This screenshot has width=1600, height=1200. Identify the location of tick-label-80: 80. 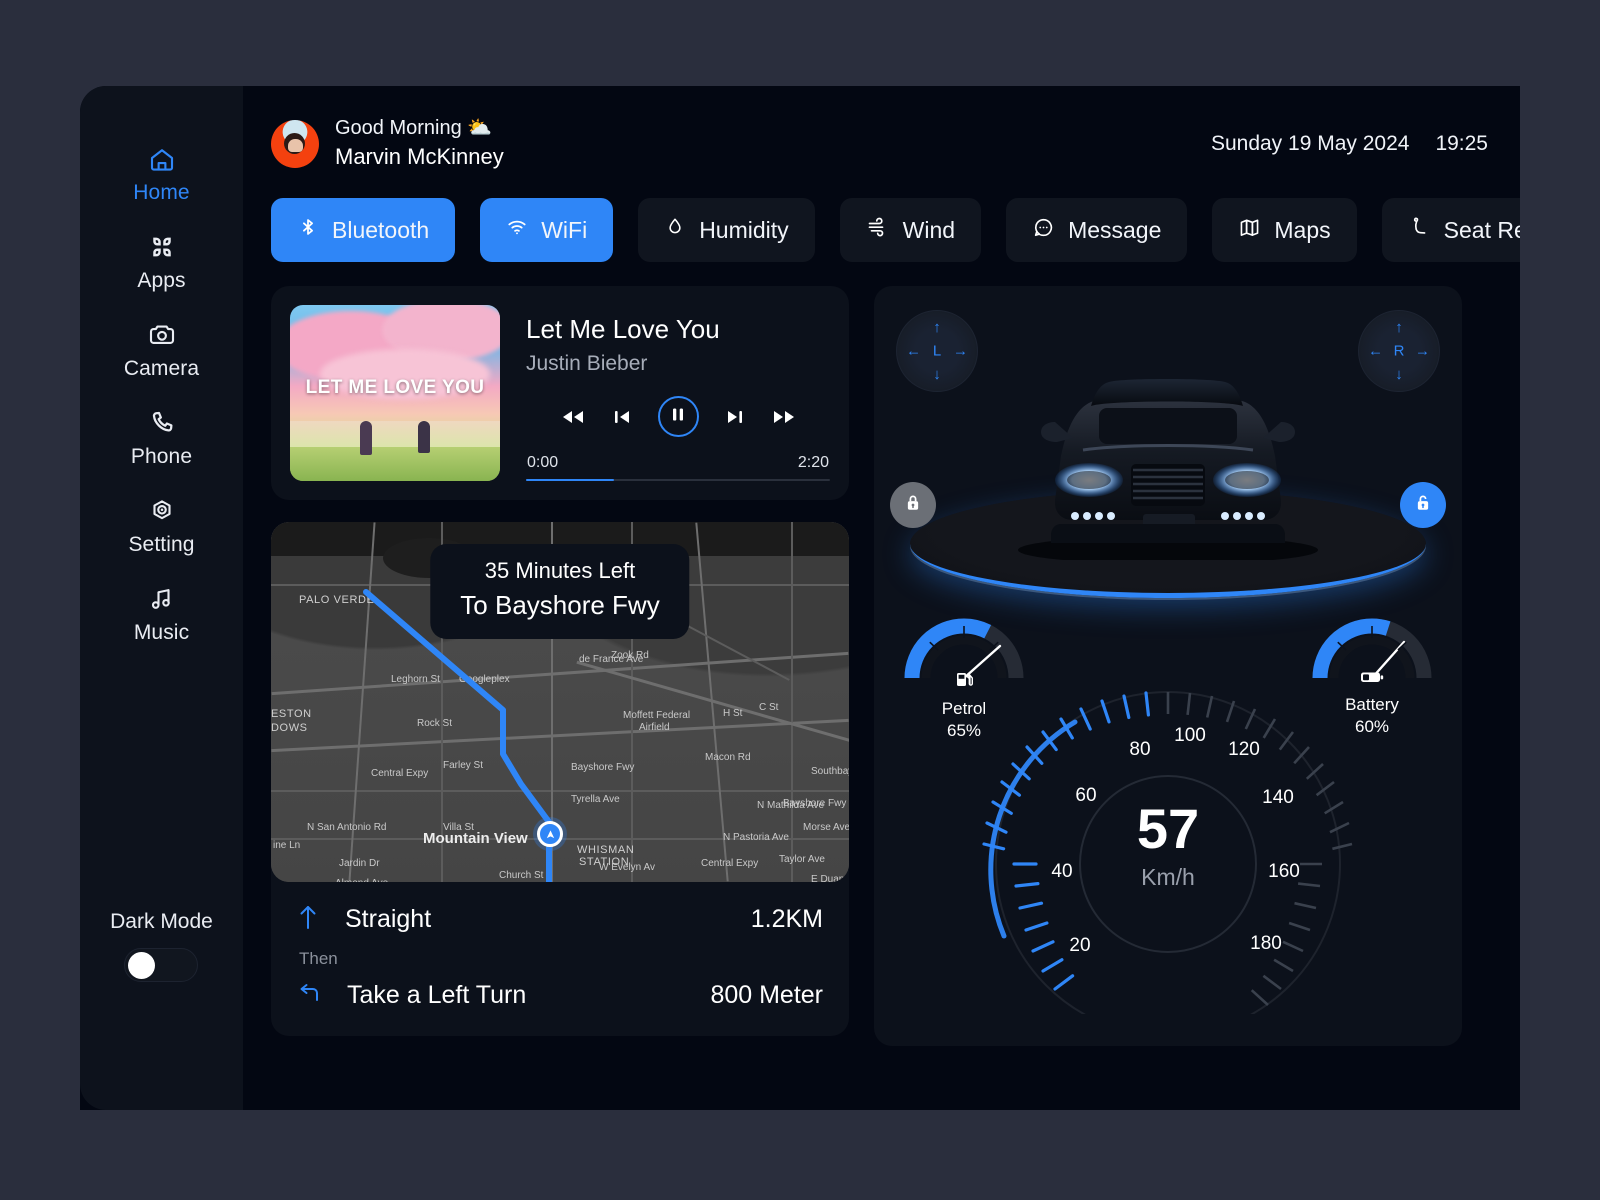
(1140, 749).